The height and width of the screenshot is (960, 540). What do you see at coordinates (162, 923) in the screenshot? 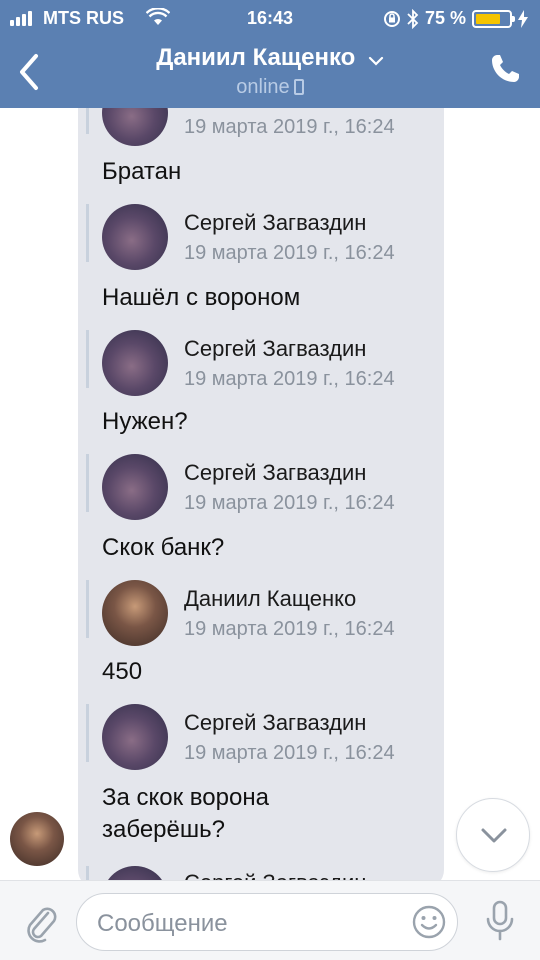
I see `message-input-placeholder: Сообщение` at bounding box center [162, 923].